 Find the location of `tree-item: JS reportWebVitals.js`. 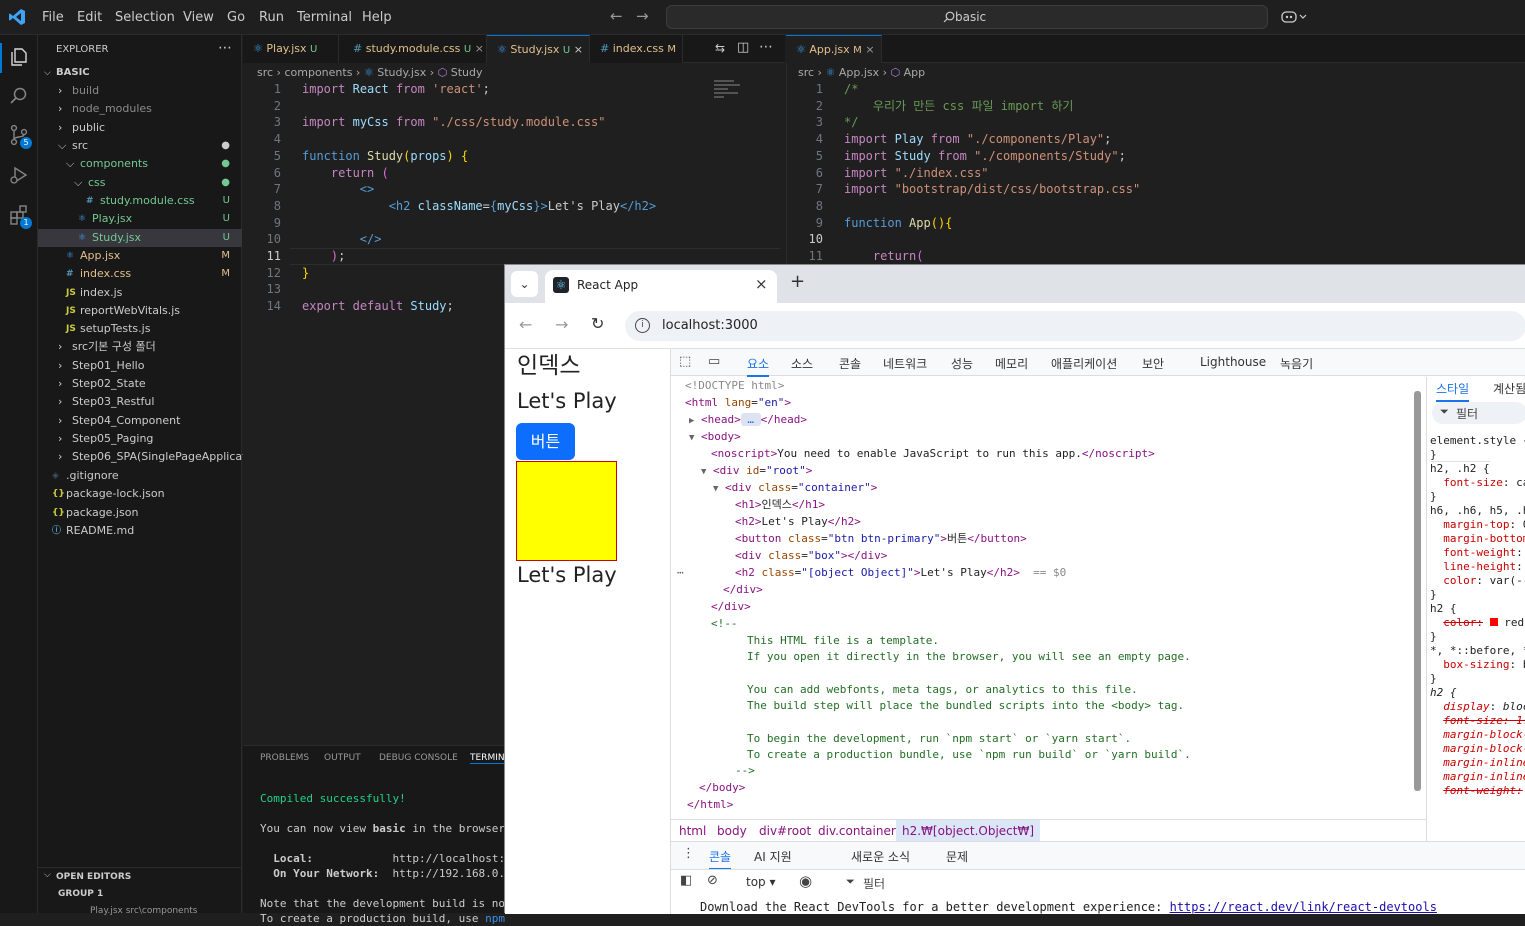

tree-item: JS reportWebVitals.js is located at coordinates (140, 311).